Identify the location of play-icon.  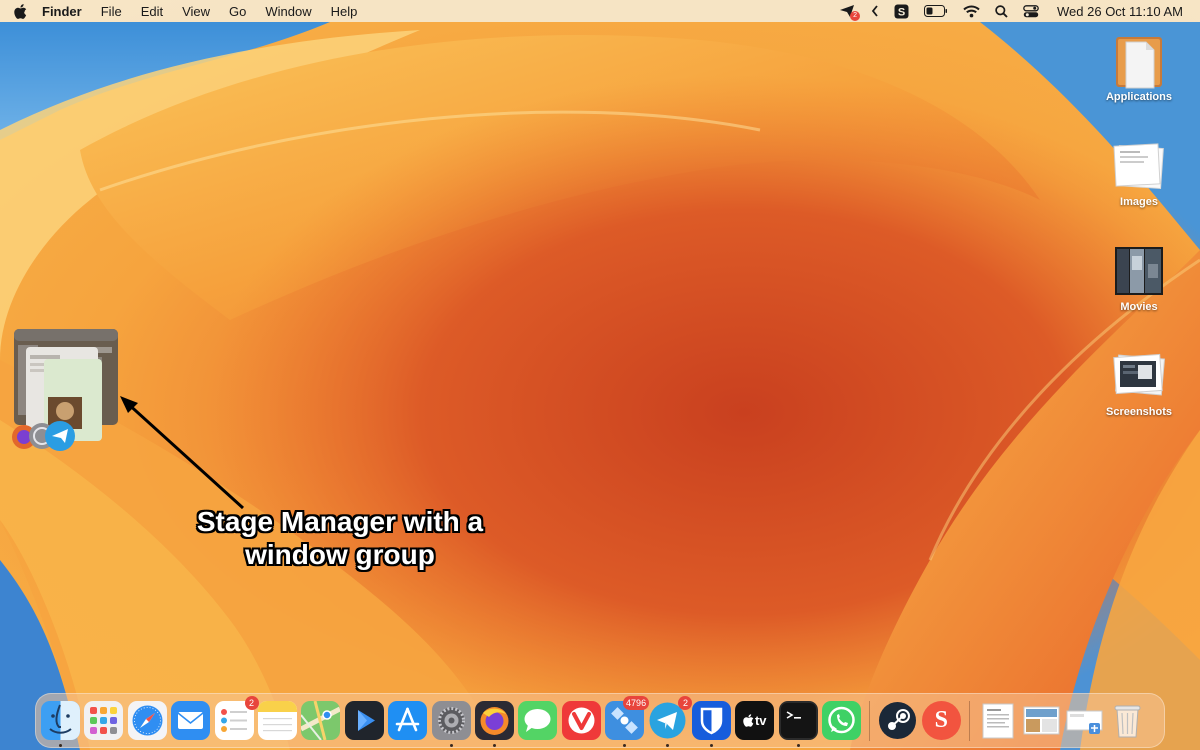
(364, 720).